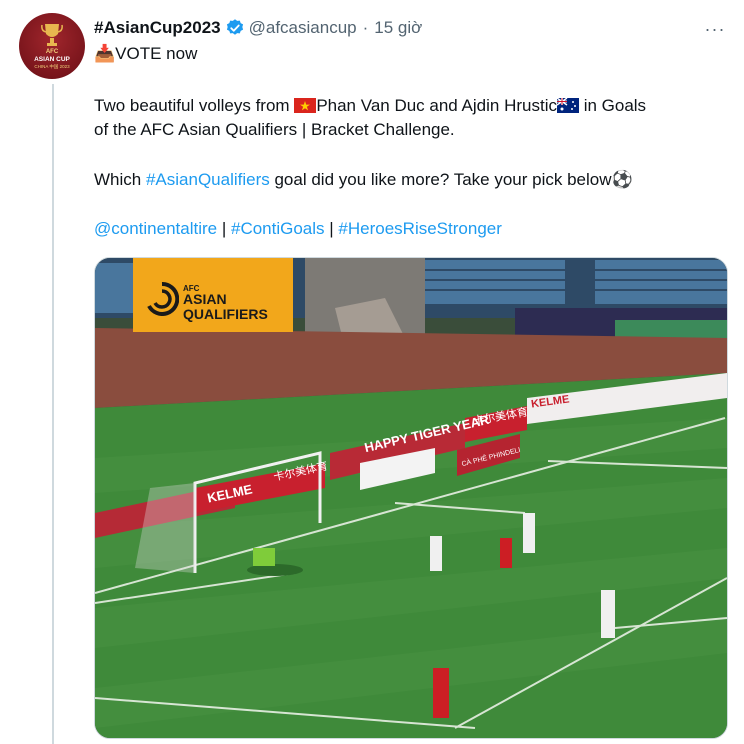  What do you see at coordinates (163, 299) in the screenshot?
I see `afc-swirl-icon` at bounding box center [163, 299].